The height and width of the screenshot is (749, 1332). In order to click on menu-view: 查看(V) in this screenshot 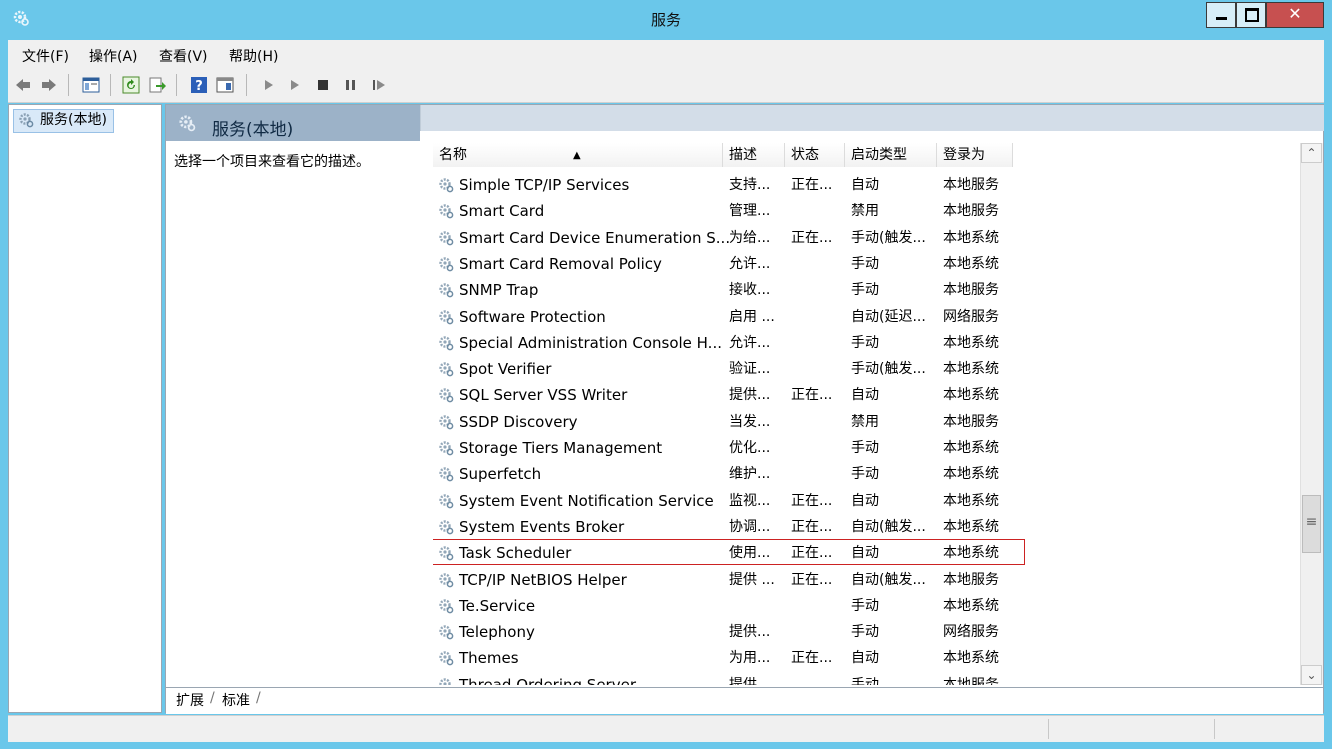, I will do `click(183, 56)`.